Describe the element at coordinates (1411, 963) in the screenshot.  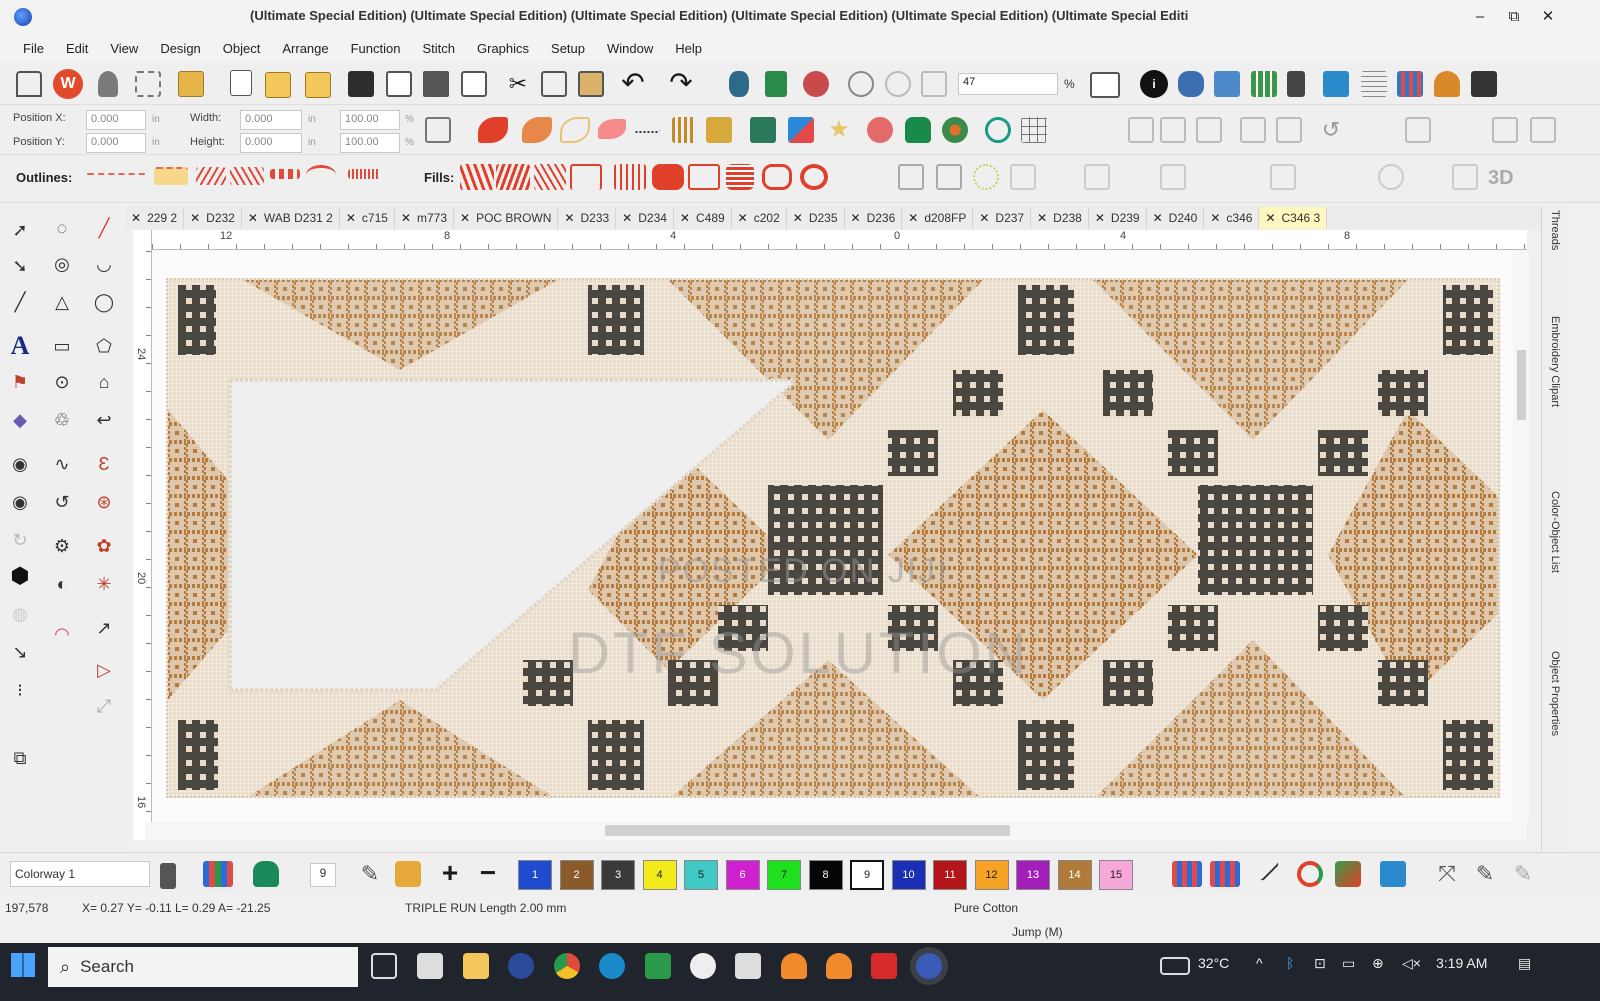
I see `volume-icon: ◁×` at that location.